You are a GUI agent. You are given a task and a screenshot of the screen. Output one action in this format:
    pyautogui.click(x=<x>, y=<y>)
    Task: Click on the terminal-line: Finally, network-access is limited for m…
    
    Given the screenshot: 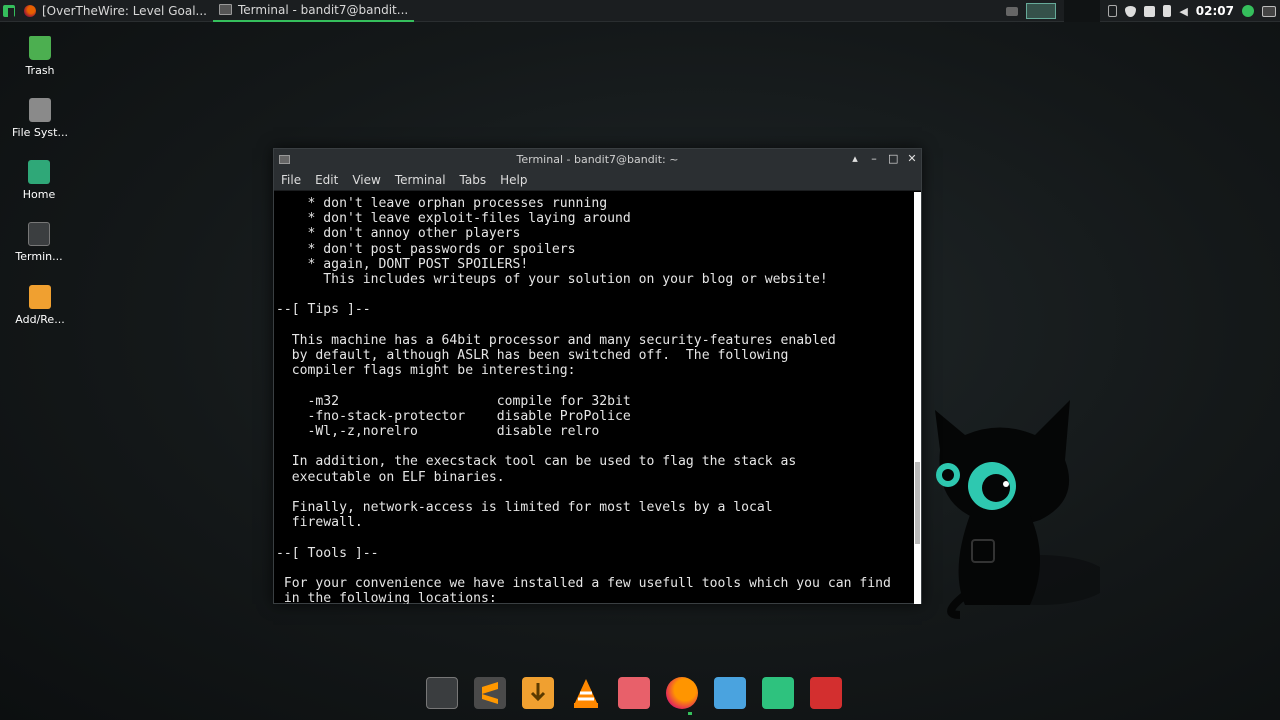 What is the action you would take?
    pyautogui.click(x=524, y=508)
    